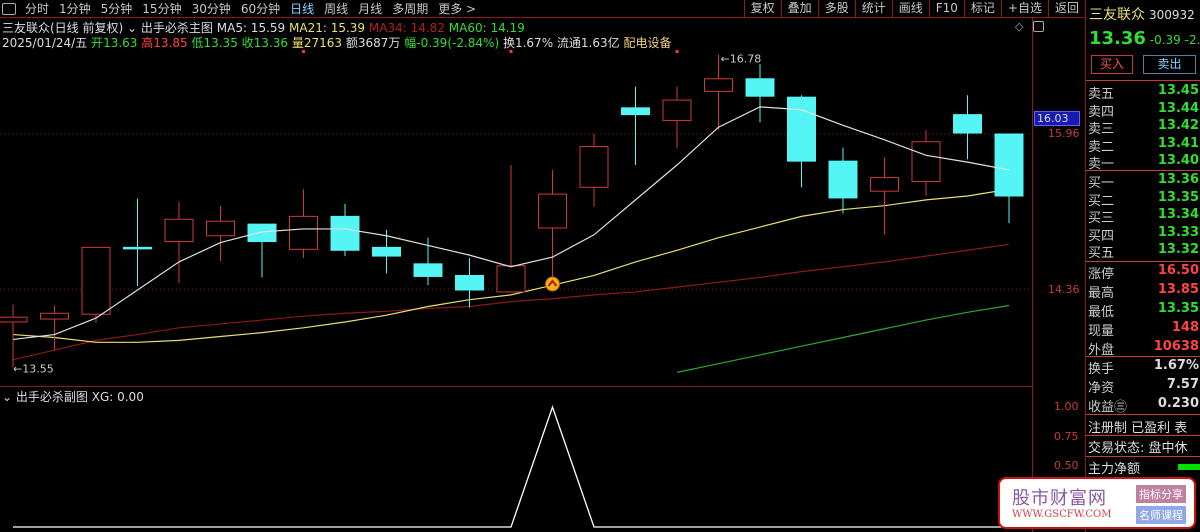 The height and width of the screenshot is (532, 1200). What do you see at coordinates (1178, 403) in the screenshot?
I see `row-value: 0.230` at bounding box center [1178, 403].